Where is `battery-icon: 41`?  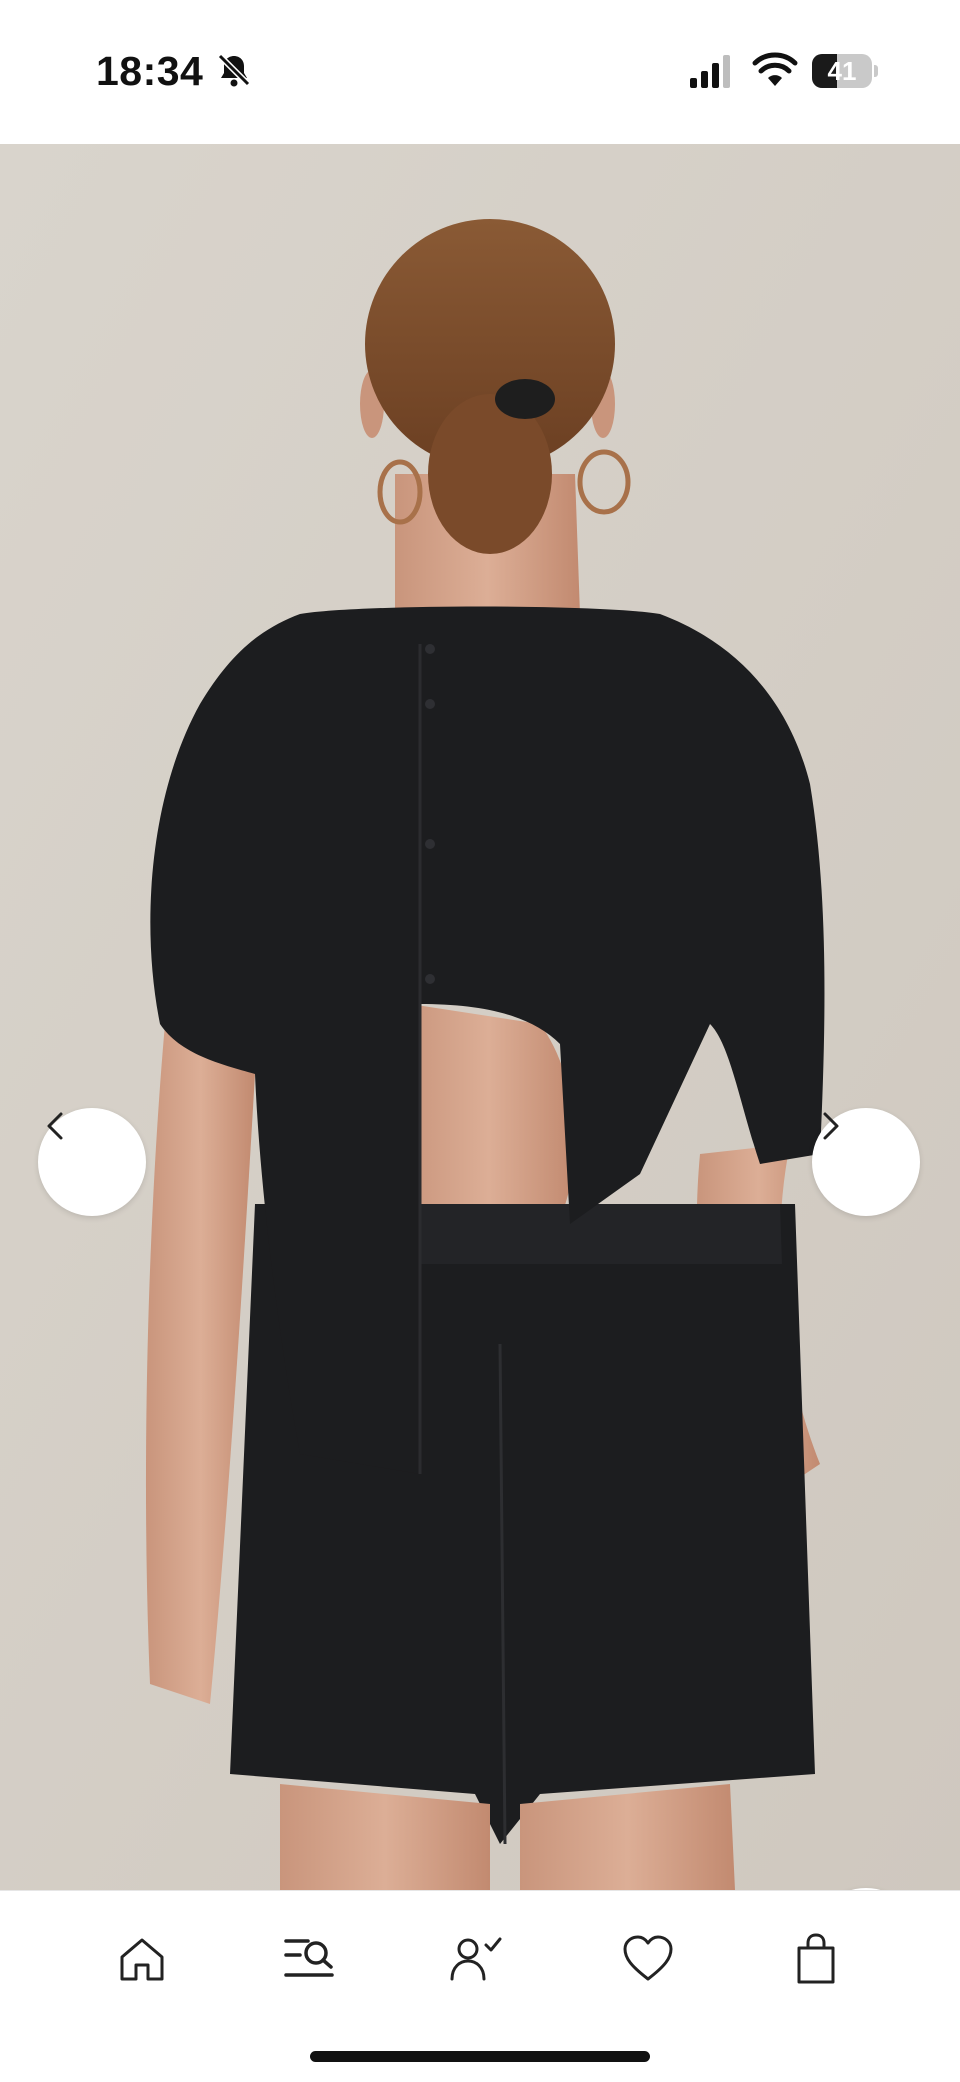
battery-icon: 41 is located at coordinates (845, 71).